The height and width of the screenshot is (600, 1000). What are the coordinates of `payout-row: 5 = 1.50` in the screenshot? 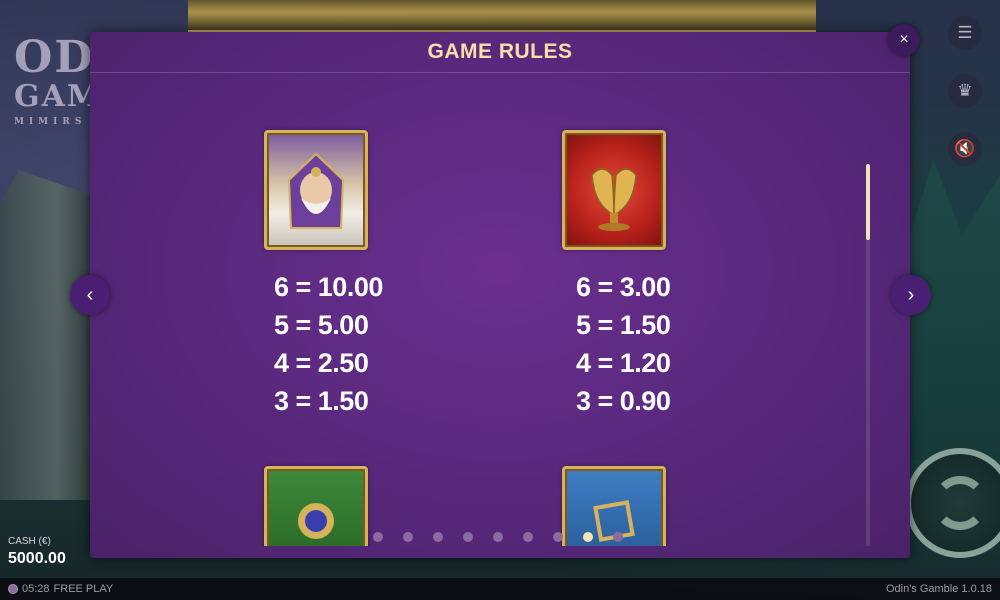 It's located at (623, 325).